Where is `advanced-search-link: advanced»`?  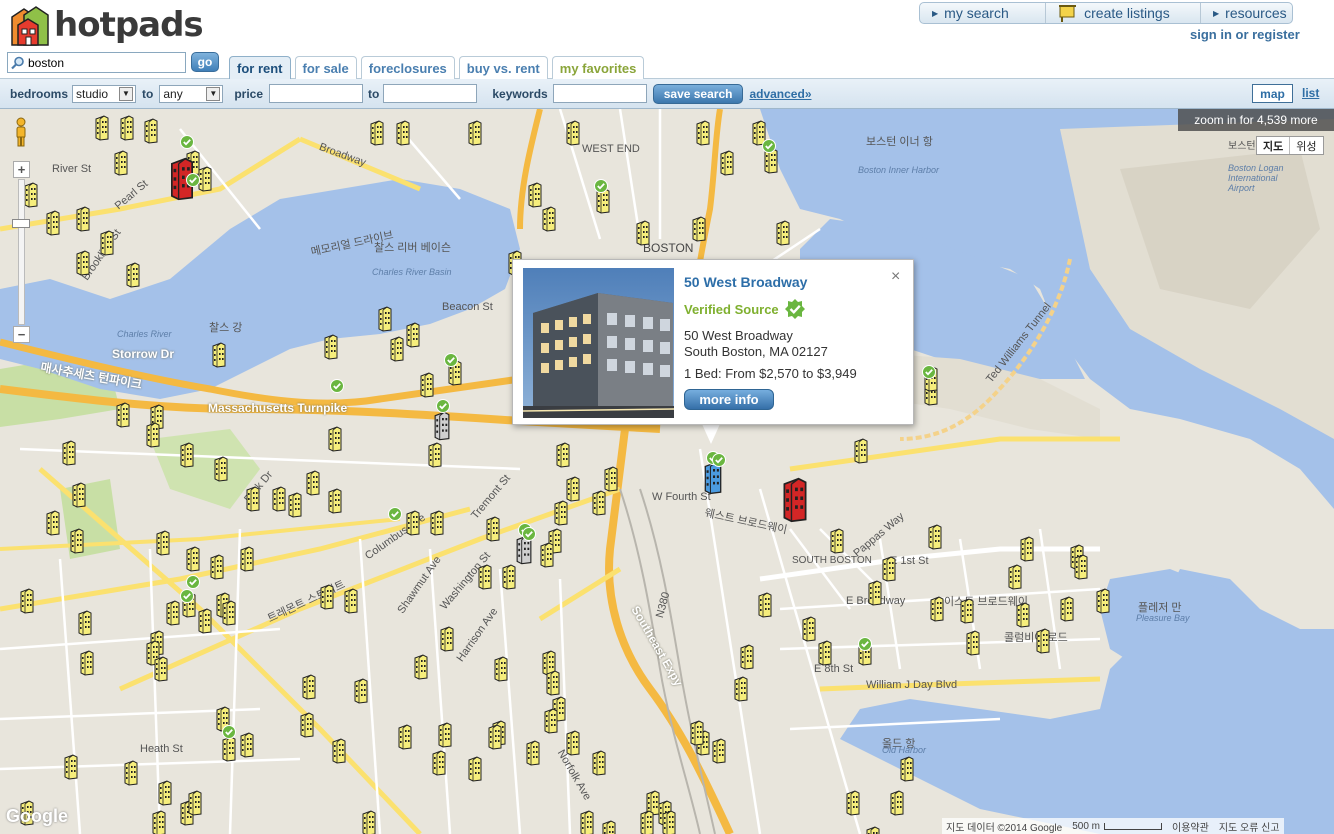
advanced-search-link: advanced» is located at coordinates (780, 94).